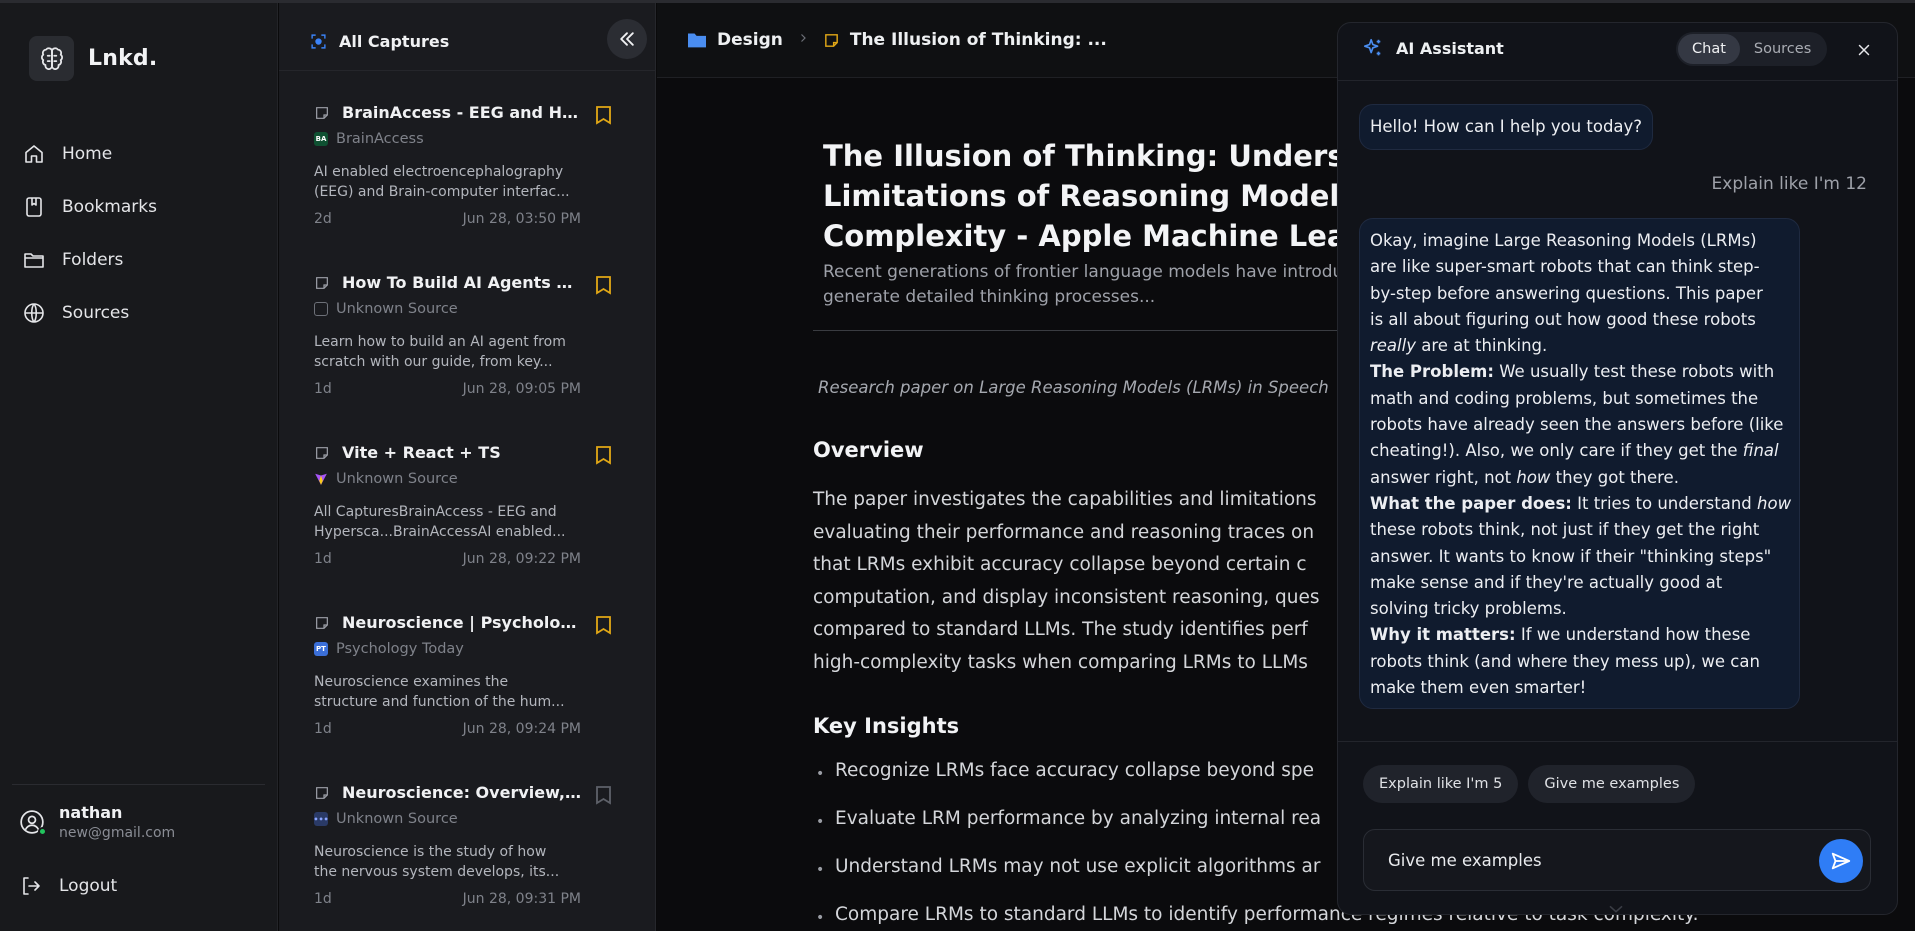 The image size is (1915, 931). Describe the element at coordinates (142, 312) in the screenshot. I see `nav-item-sources: Sources` at that location.